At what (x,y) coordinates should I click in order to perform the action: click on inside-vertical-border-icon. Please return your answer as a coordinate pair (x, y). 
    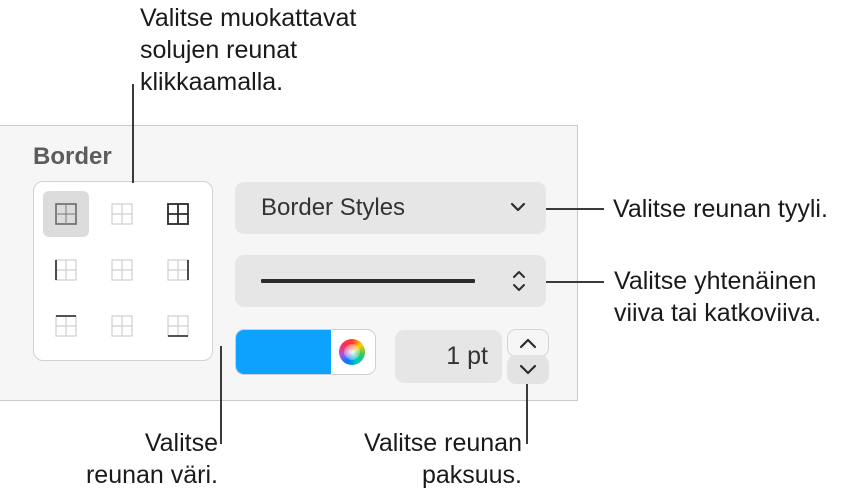
    Looking at the image, I should click on (122, 270).